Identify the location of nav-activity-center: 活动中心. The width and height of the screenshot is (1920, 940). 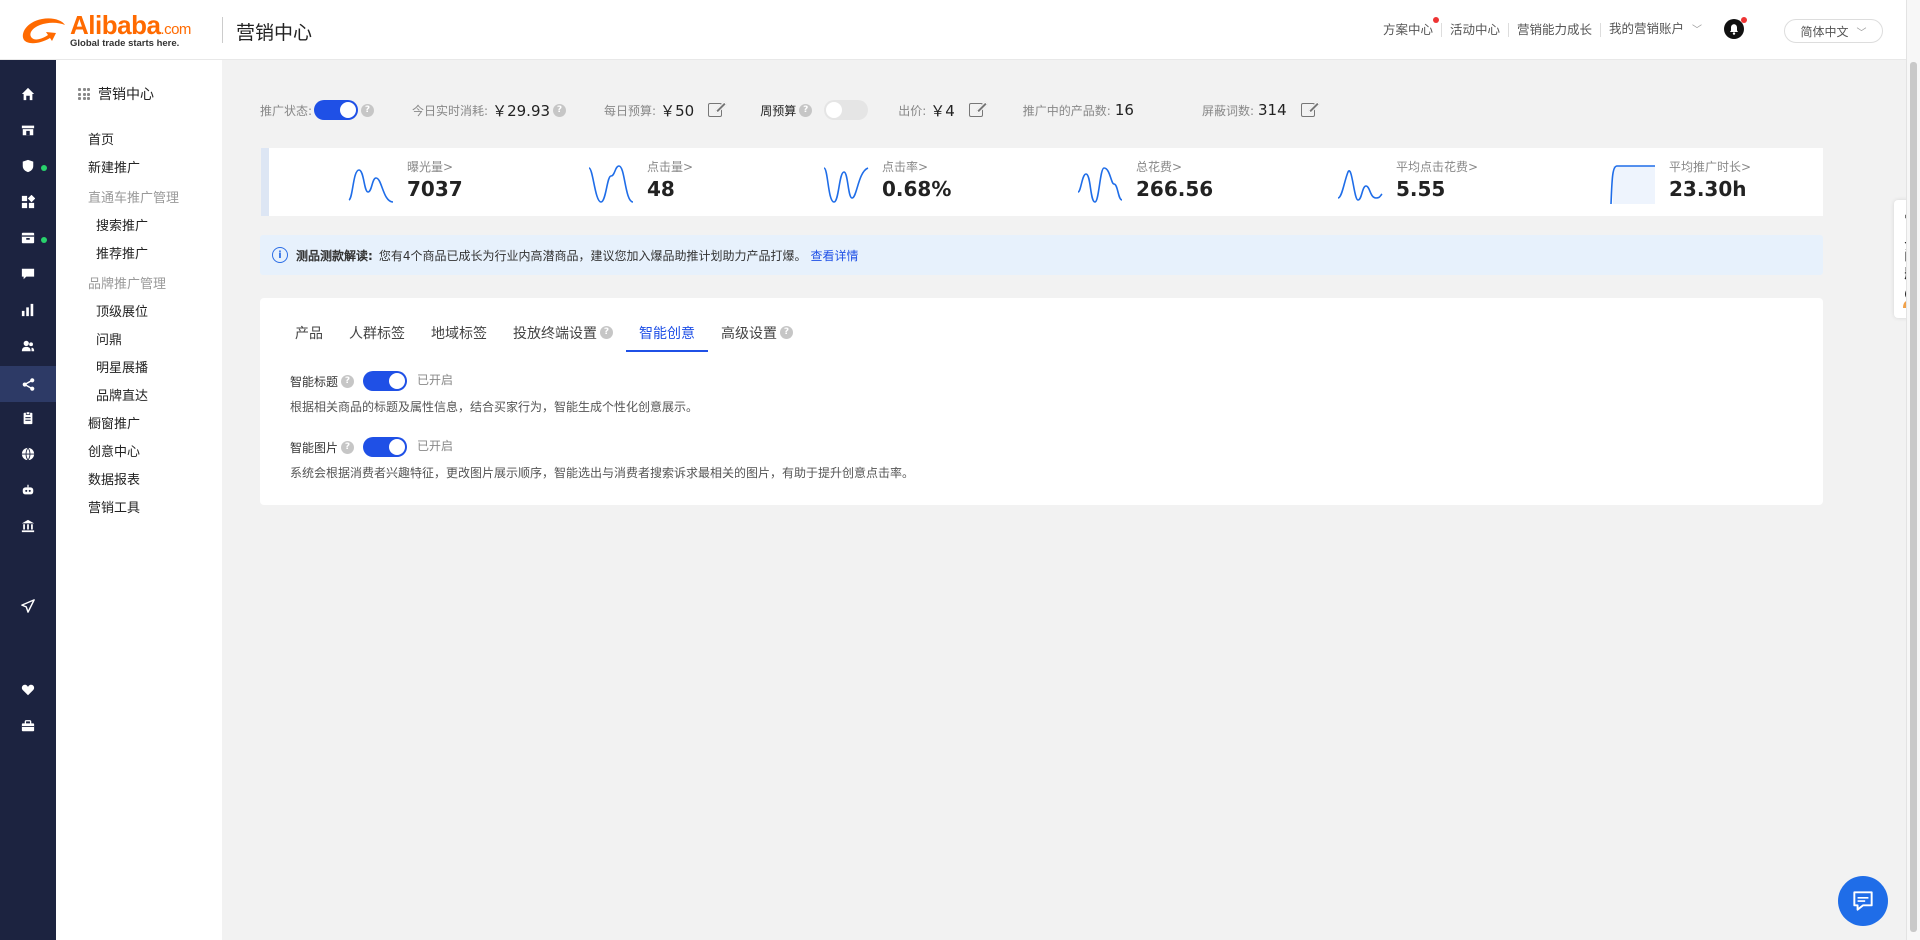
(1475, 30).